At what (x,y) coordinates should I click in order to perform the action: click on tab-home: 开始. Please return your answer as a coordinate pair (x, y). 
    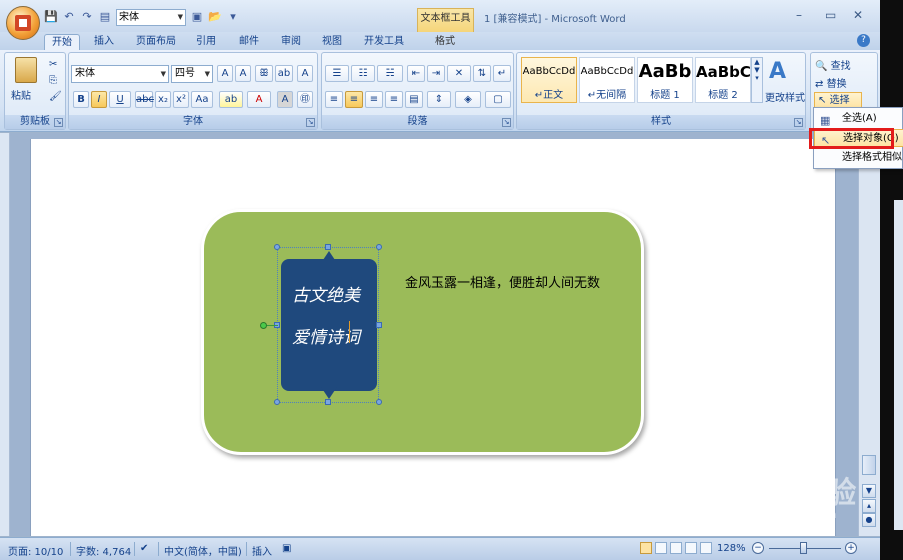
    Looking at the image, I should click on (62, 42).